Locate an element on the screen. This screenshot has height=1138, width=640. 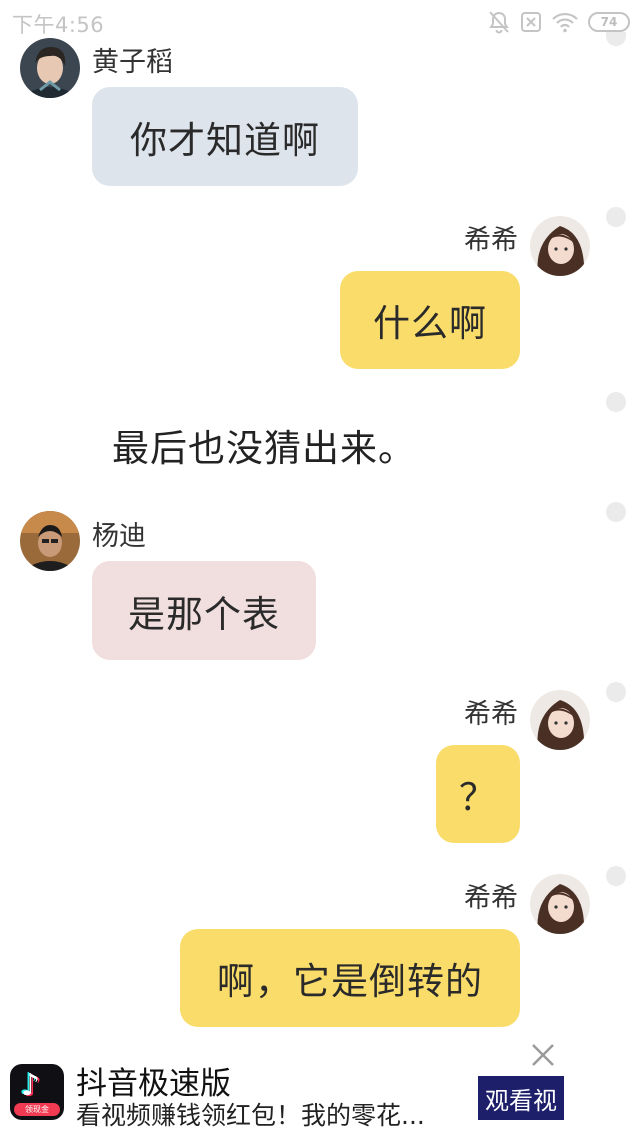
message-bubble: 什么啊 is located at coordinates (430, 320).